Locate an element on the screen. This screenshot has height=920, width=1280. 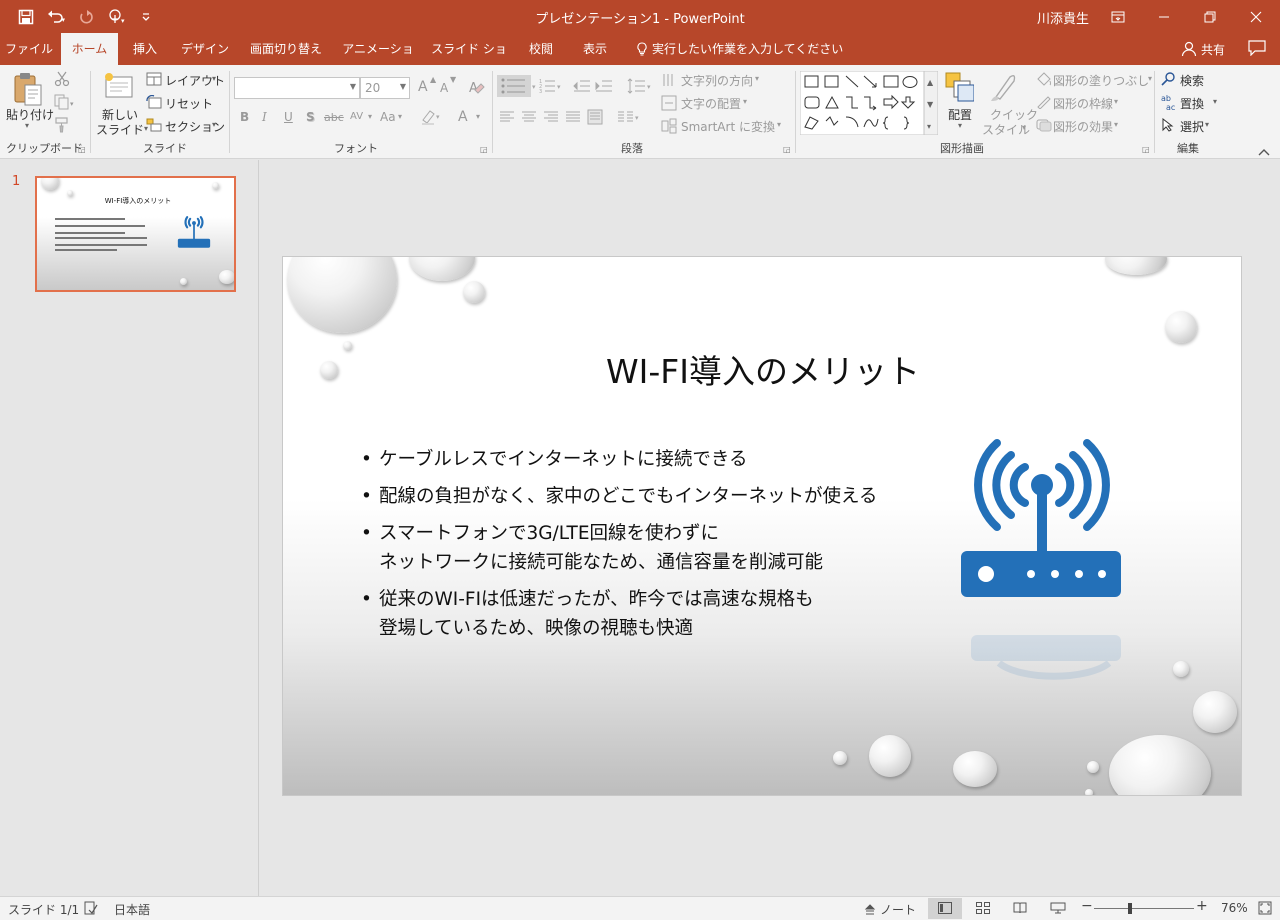
restore-icon is located at coordinates (1210, 16).